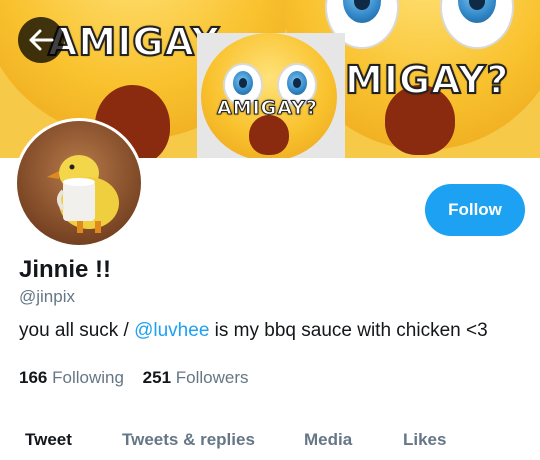 The image size is (540, 460). I want to click on profile-tabs: Tweet Tweets & replies Media Likes, so click(270, 436).